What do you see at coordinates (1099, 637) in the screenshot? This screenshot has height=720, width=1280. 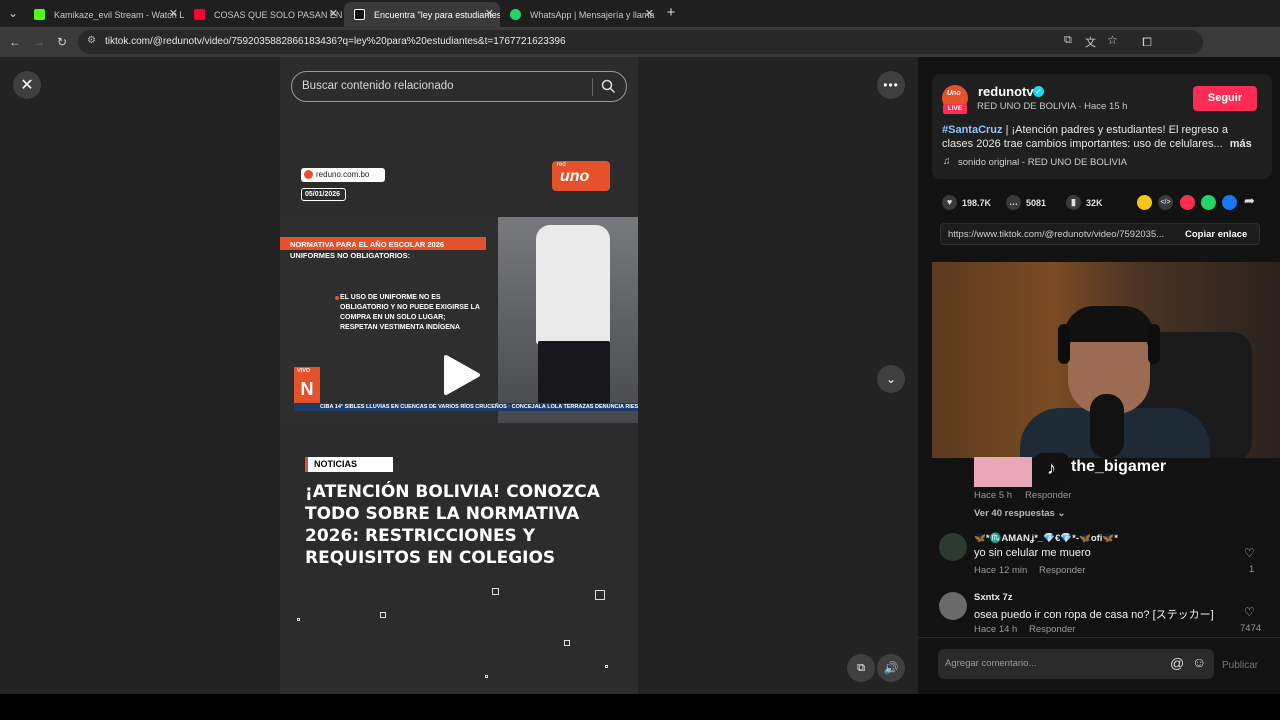 I see `divider` at bounding box center [1099, 637].